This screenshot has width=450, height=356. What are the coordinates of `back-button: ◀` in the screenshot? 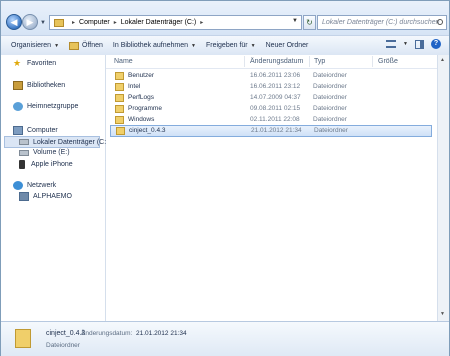 It's located at (14, 22).